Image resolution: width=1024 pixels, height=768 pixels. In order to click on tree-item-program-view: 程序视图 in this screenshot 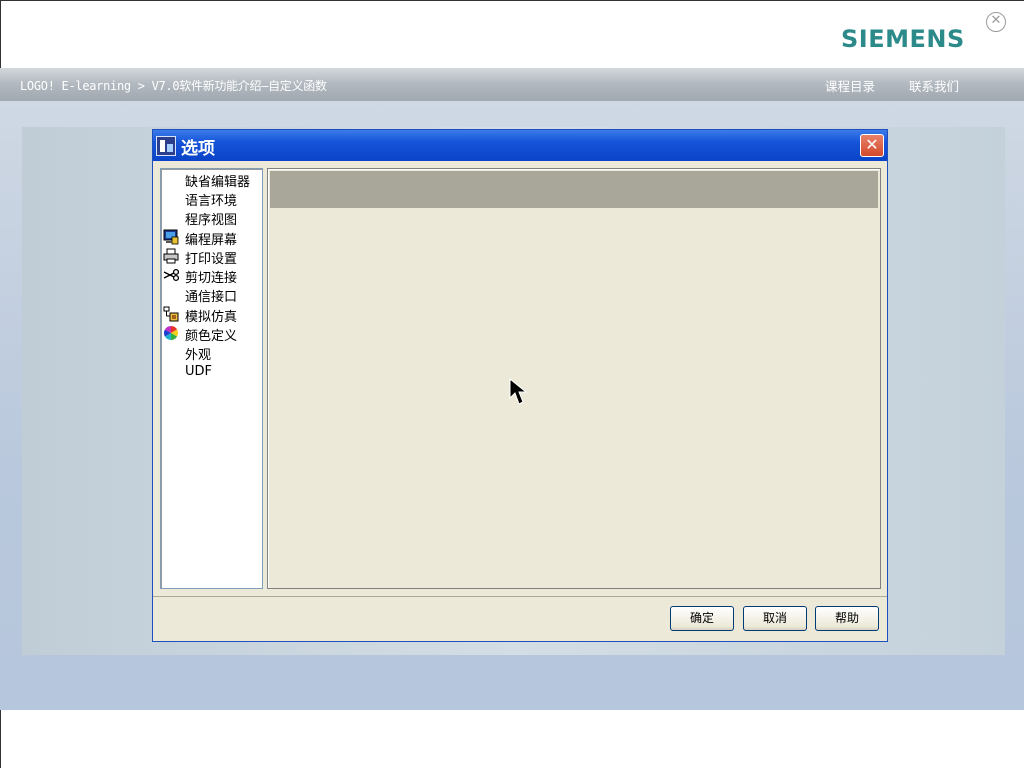, I will do `click(211, 217)`.